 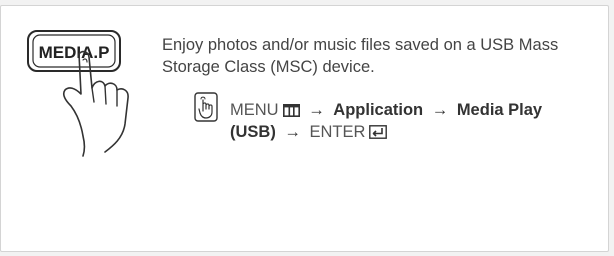 I want to click on enter-label: ENTER, so click(x=337, y=132).